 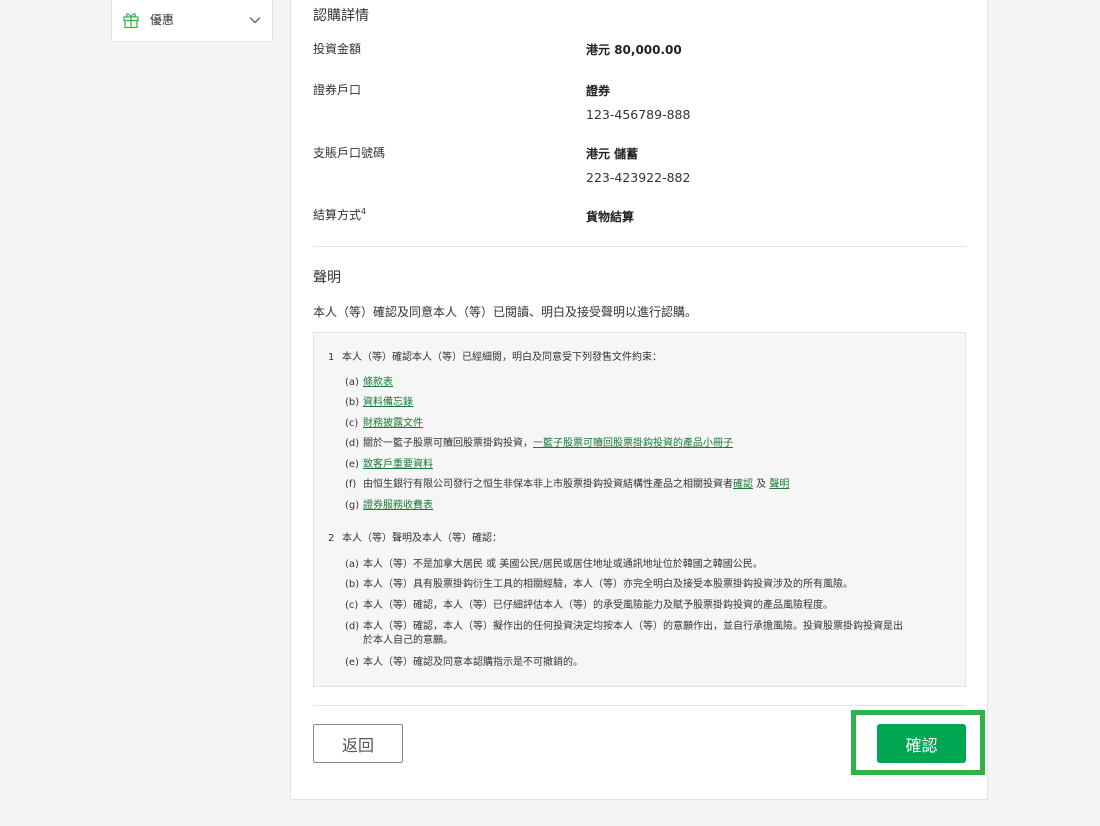 What do you see at coordinates (415, 538) in the screenshot?
I see `declaration-section-2: 2 本人（等）聲明及本人（等）確認：` at bounding box center [415, 538].